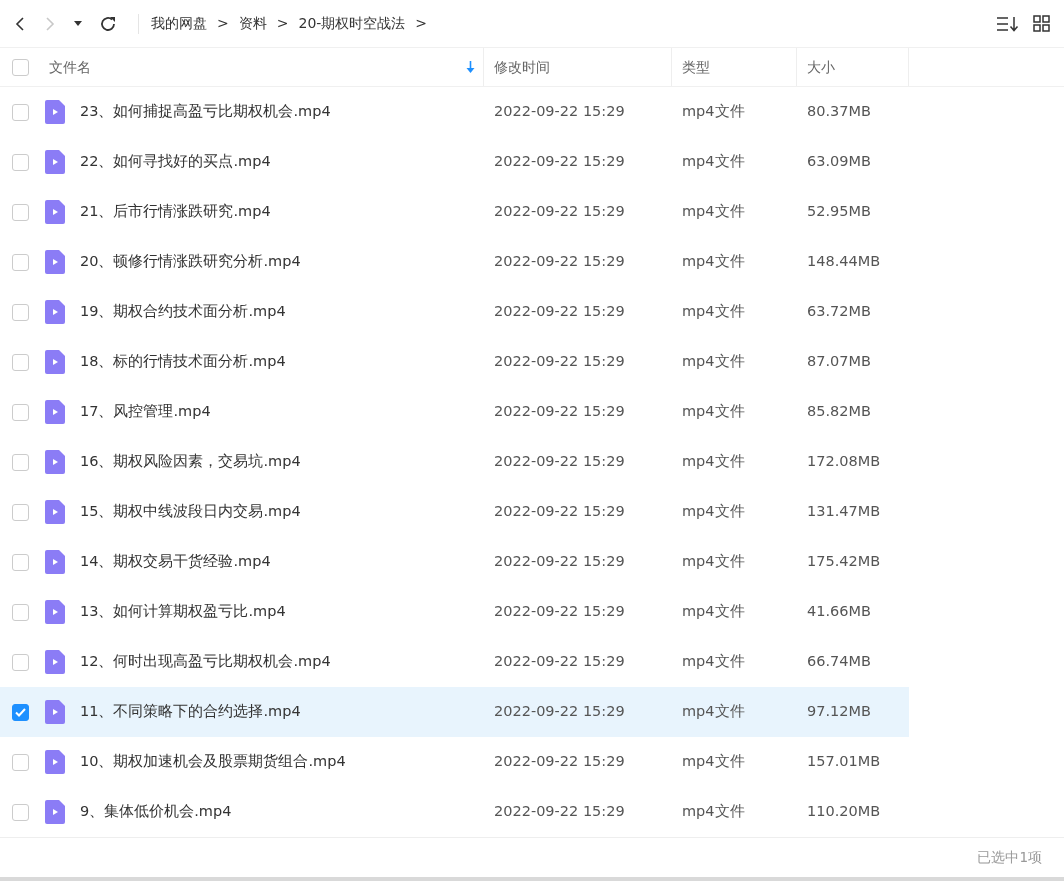  I want to click on column-header: 大小, so click(857, 67).